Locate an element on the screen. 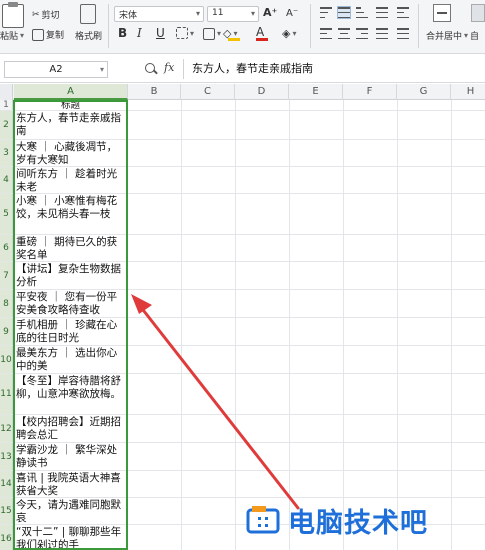  cell-a6: 重磅 ｜ 期待已久的获奖名单 is located at coordinates (70, 248).